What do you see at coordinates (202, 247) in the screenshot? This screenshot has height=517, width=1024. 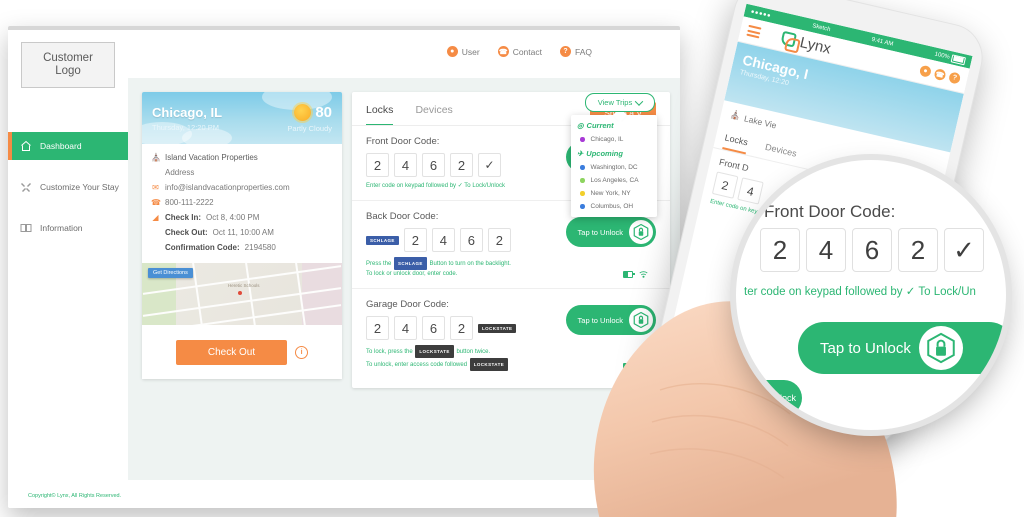 I see `confirmation-label: Confirmation Code:` at bounding box center [202, 247].